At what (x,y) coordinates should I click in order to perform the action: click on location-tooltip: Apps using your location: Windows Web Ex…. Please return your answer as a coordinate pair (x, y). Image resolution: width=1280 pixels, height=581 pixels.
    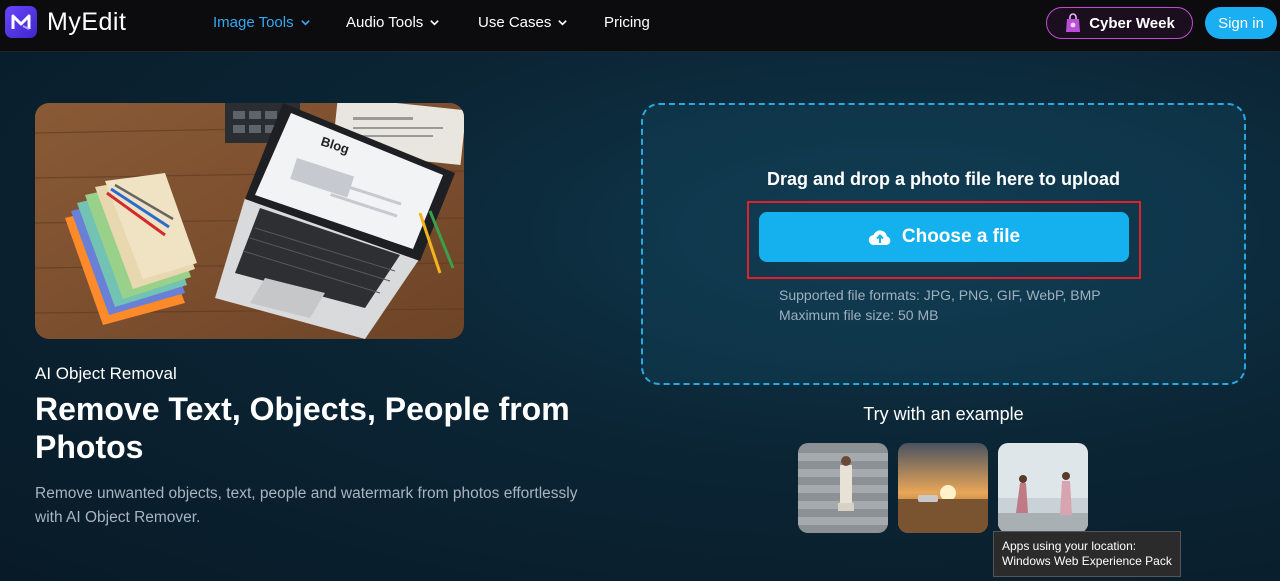
    Looking at the image, I should click on (1087, 554).